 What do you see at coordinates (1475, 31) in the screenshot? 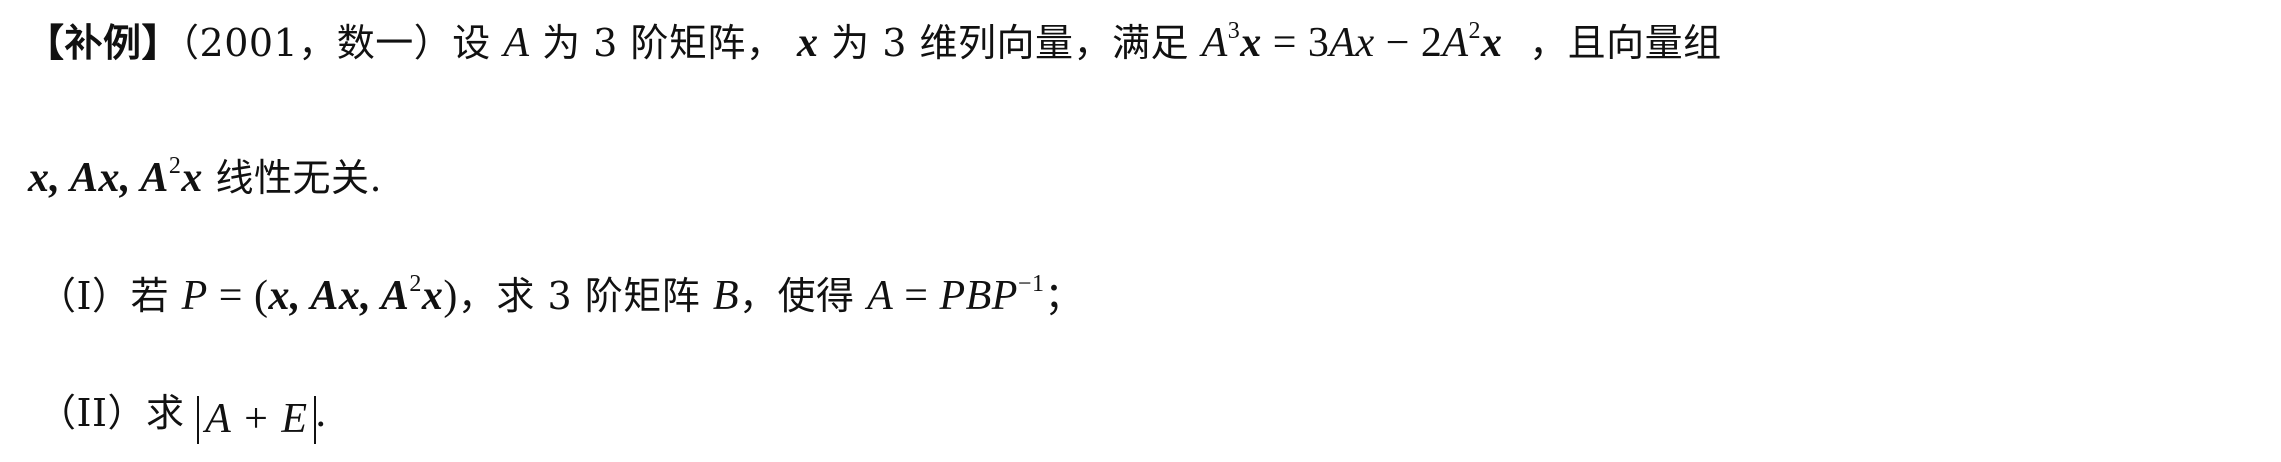
I see `eq-exponent: 2` at bounding box center [1475, 31].